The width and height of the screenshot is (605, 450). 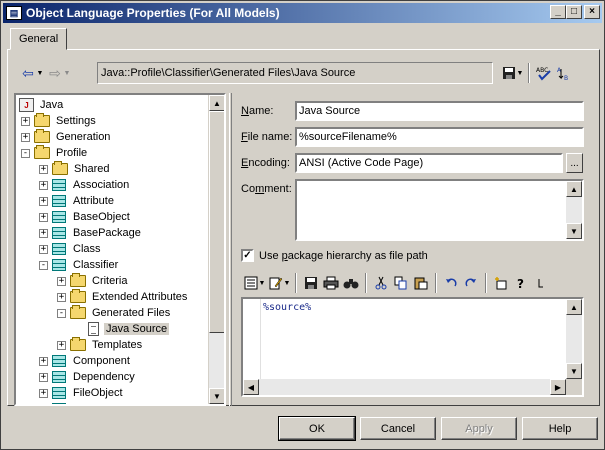 I want to click on ok-button: OK, so click(x=317, y=428).